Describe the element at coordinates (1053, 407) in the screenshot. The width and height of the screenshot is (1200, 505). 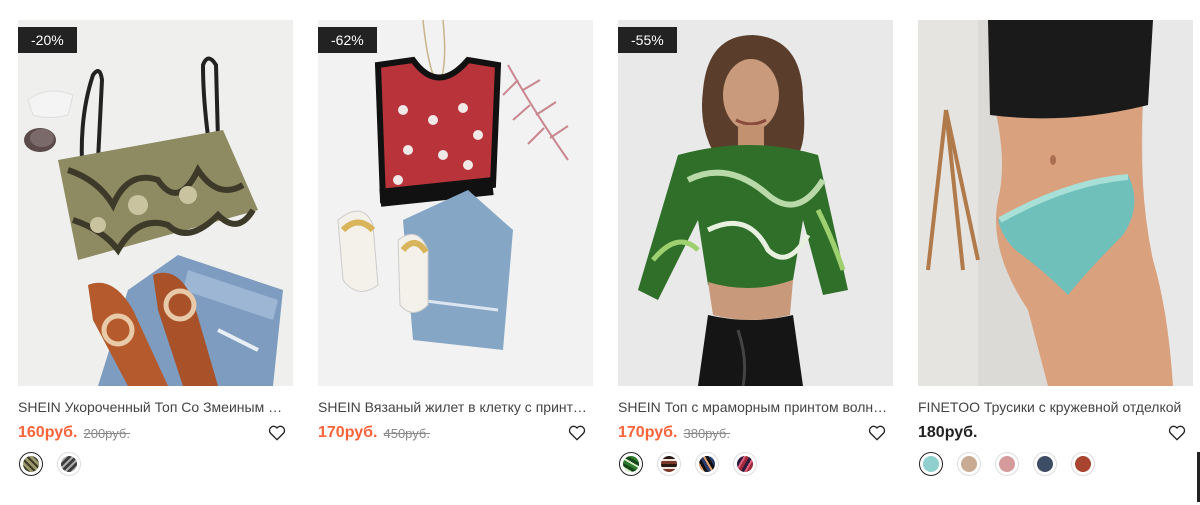
I see `product-title: FINETOO Трусики с кружевной отделкой` at that location.